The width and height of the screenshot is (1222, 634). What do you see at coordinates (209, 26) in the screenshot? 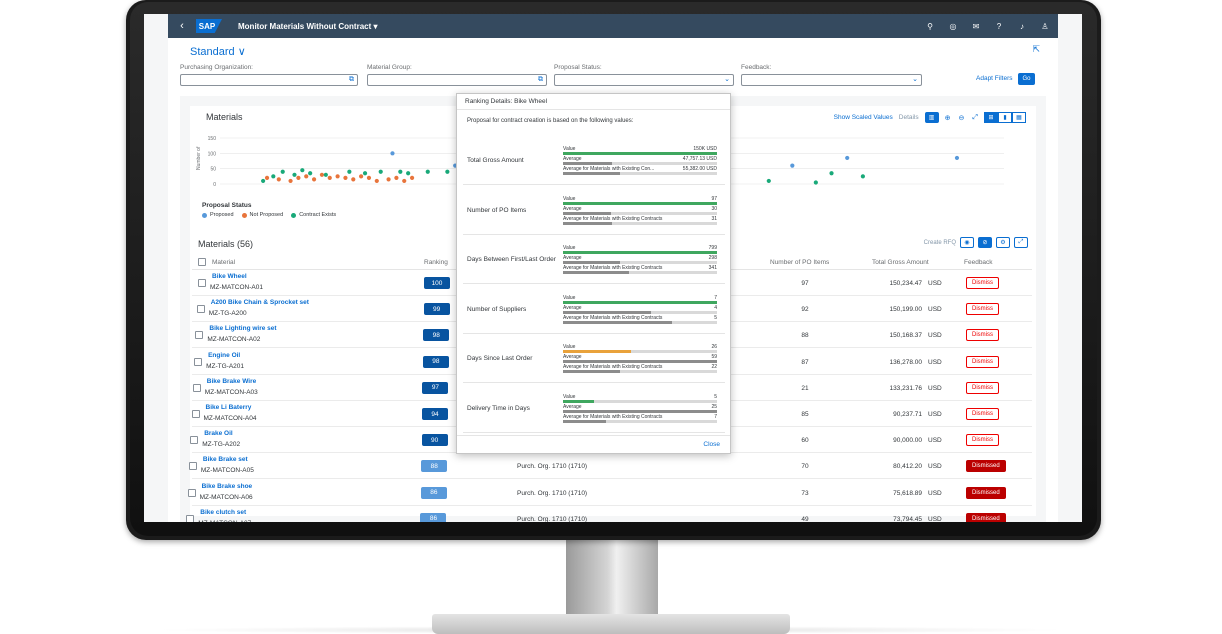
I see `sap-logo: SAP` at bounding box center [209, 26].